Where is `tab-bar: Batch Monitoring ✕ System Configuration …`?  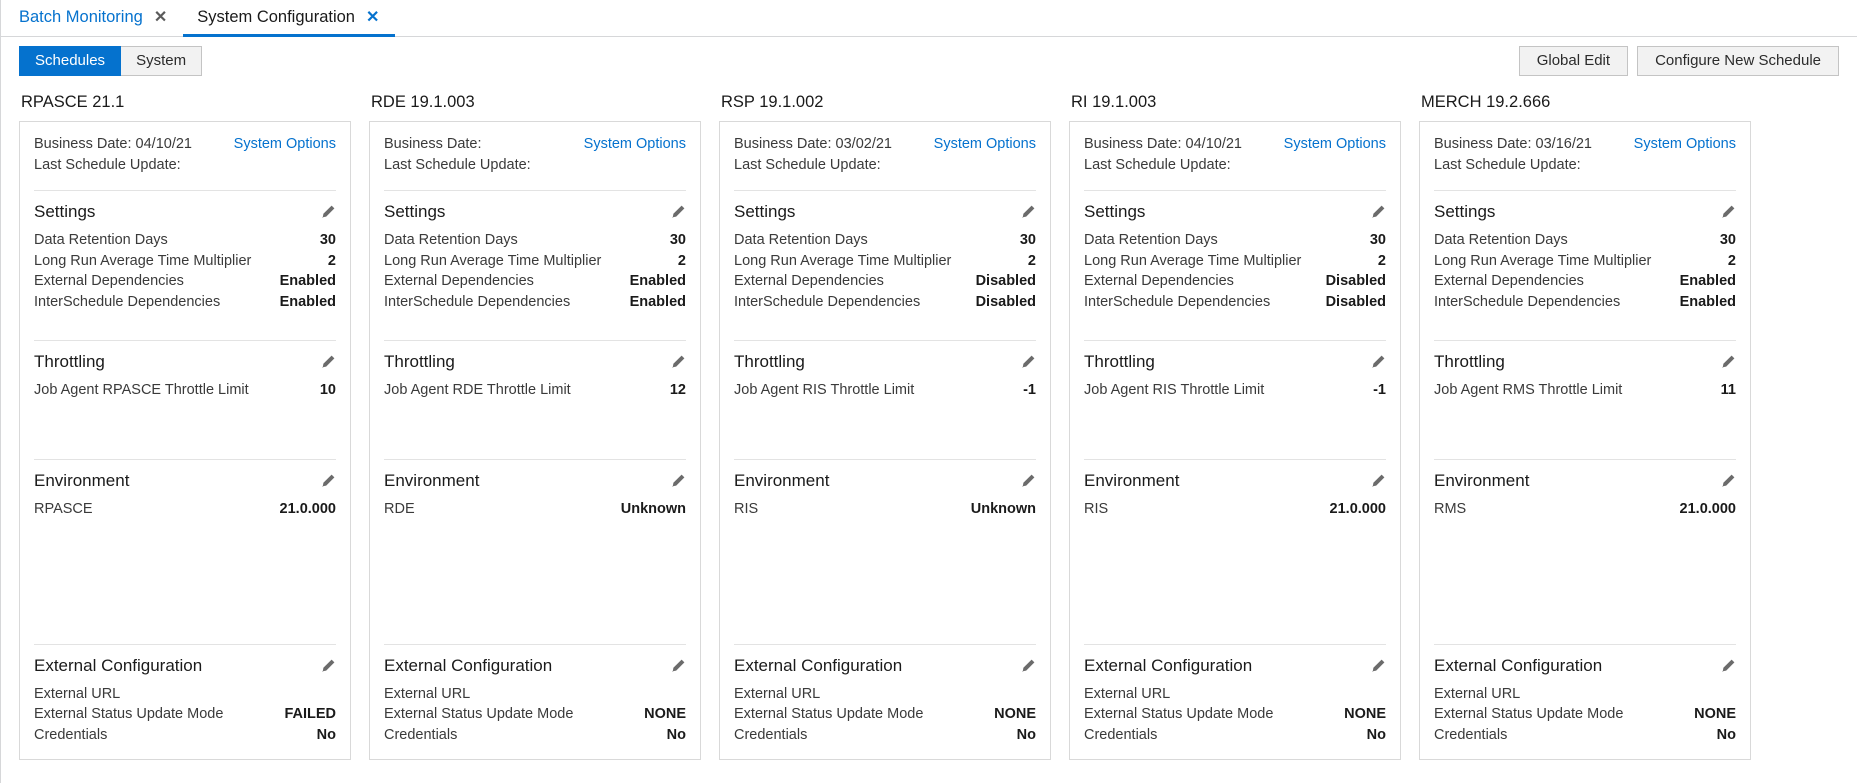
tab-bar: Batch Monitoring ✕ System Configuration … is located at coordinates (929, 18).